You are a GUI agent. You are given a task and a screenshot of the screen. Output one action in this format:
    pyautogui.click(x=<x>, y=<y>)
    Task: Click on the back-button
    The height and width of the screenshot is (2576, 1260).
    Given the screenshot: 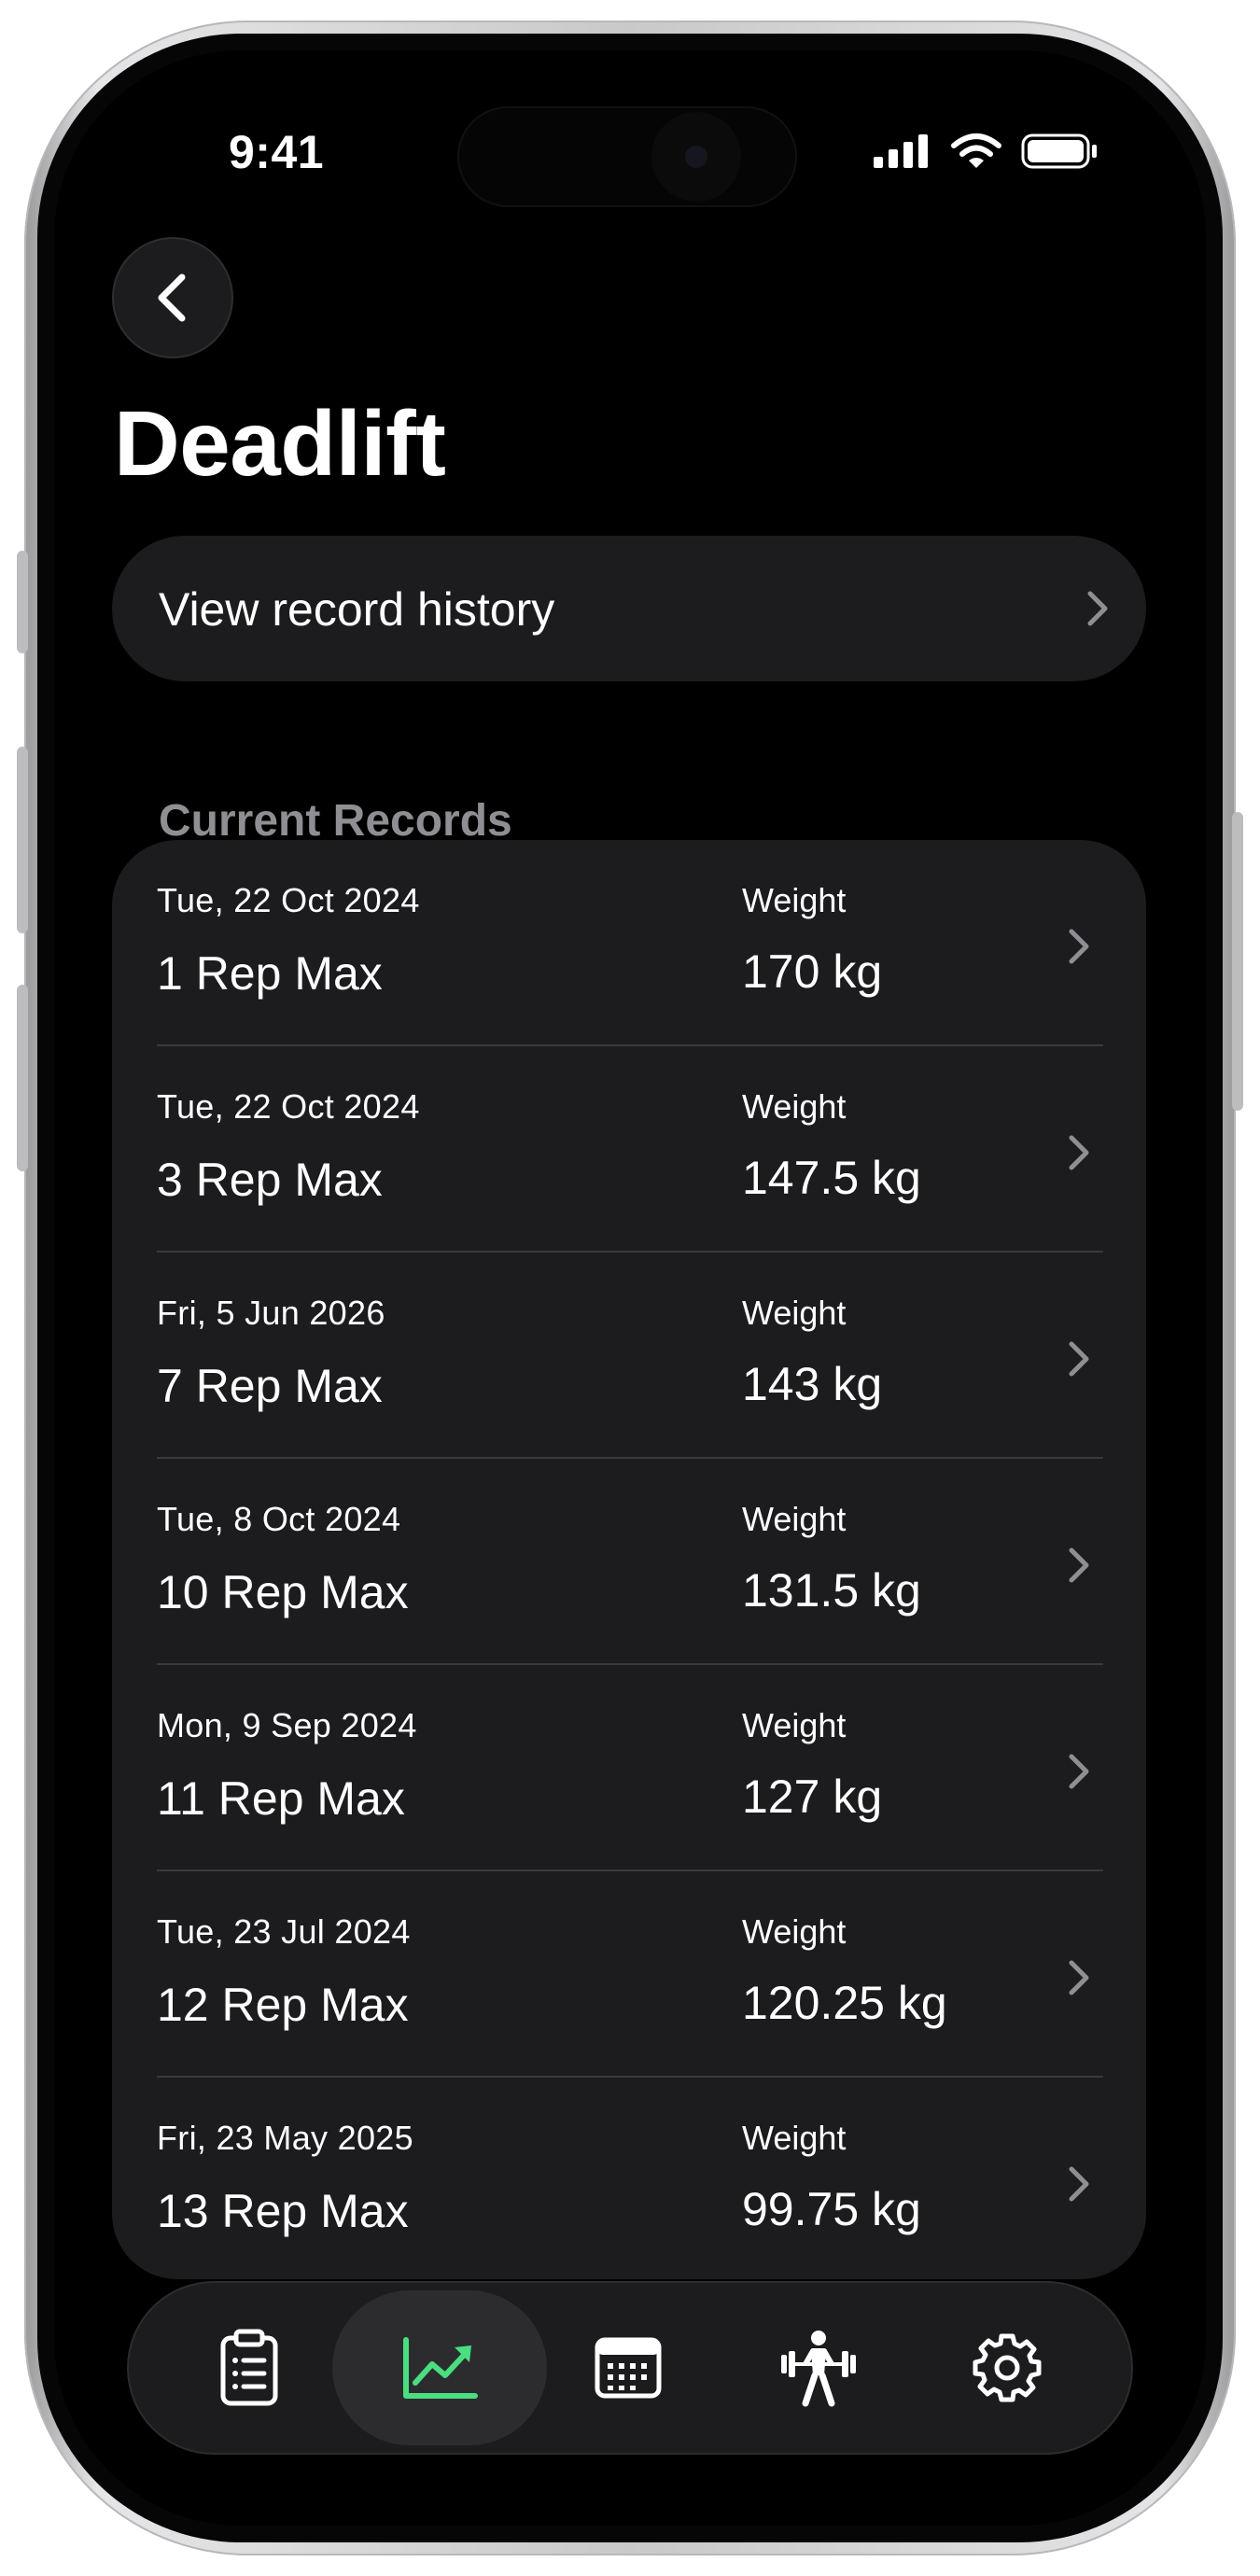 What is the action you would take?
    pyautogui.click(x=172, y=297)
    